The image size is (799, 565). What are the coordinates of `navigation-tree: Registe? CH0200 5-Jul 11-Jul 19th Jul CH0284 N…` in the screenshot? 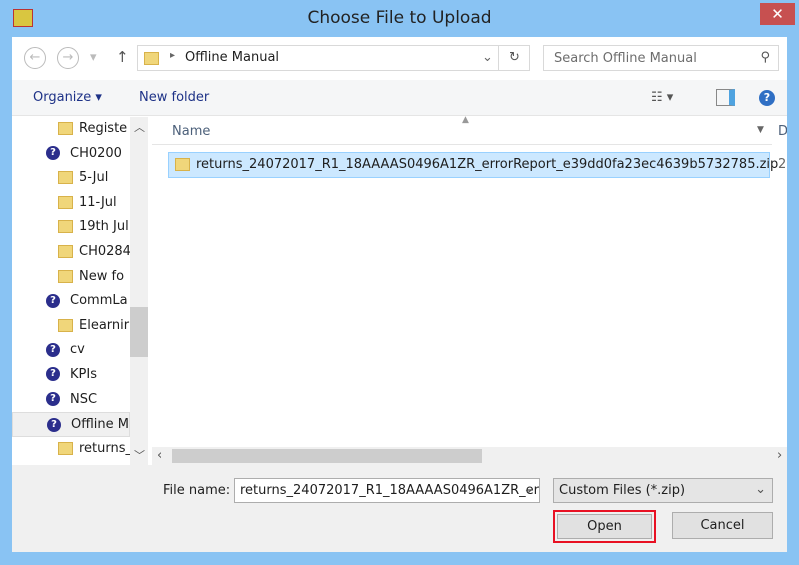 It's located at (71, 291).